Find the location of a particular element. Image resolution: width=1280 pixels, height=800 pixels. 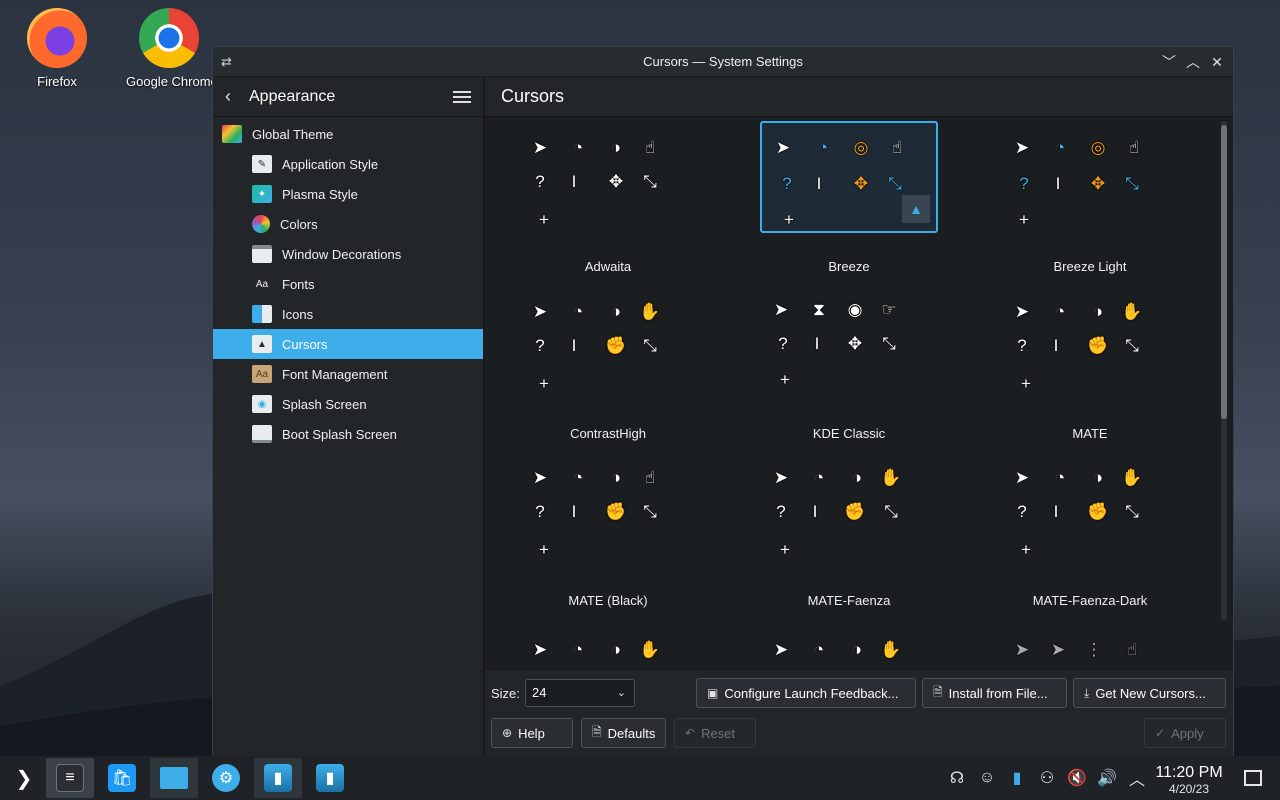

cursor-theme-row4-c: ➤ ➤ ⋮ ☝ is located at coordinates (1092, 647).